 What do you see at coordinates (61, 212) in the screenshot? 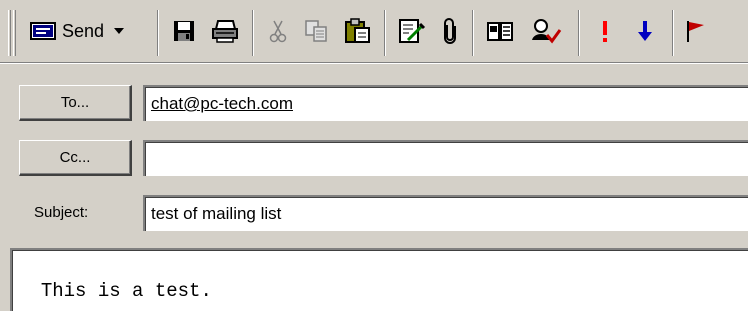
I see `subject-label: Subject:` at bounding box center [61, 212].